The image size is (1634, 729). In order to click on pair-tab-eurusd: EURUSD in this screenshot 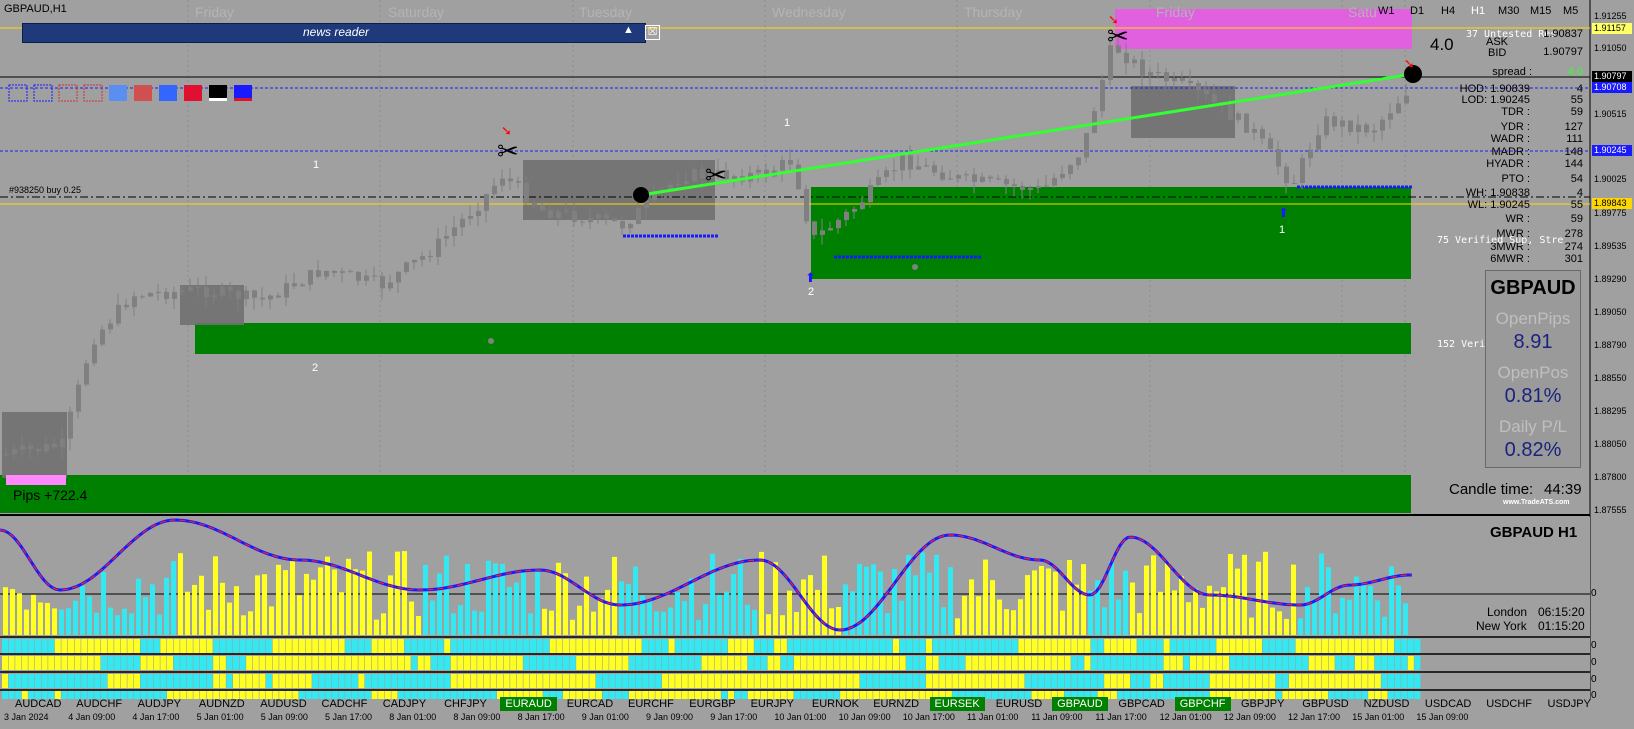, I will do `click(1019, 704)`.